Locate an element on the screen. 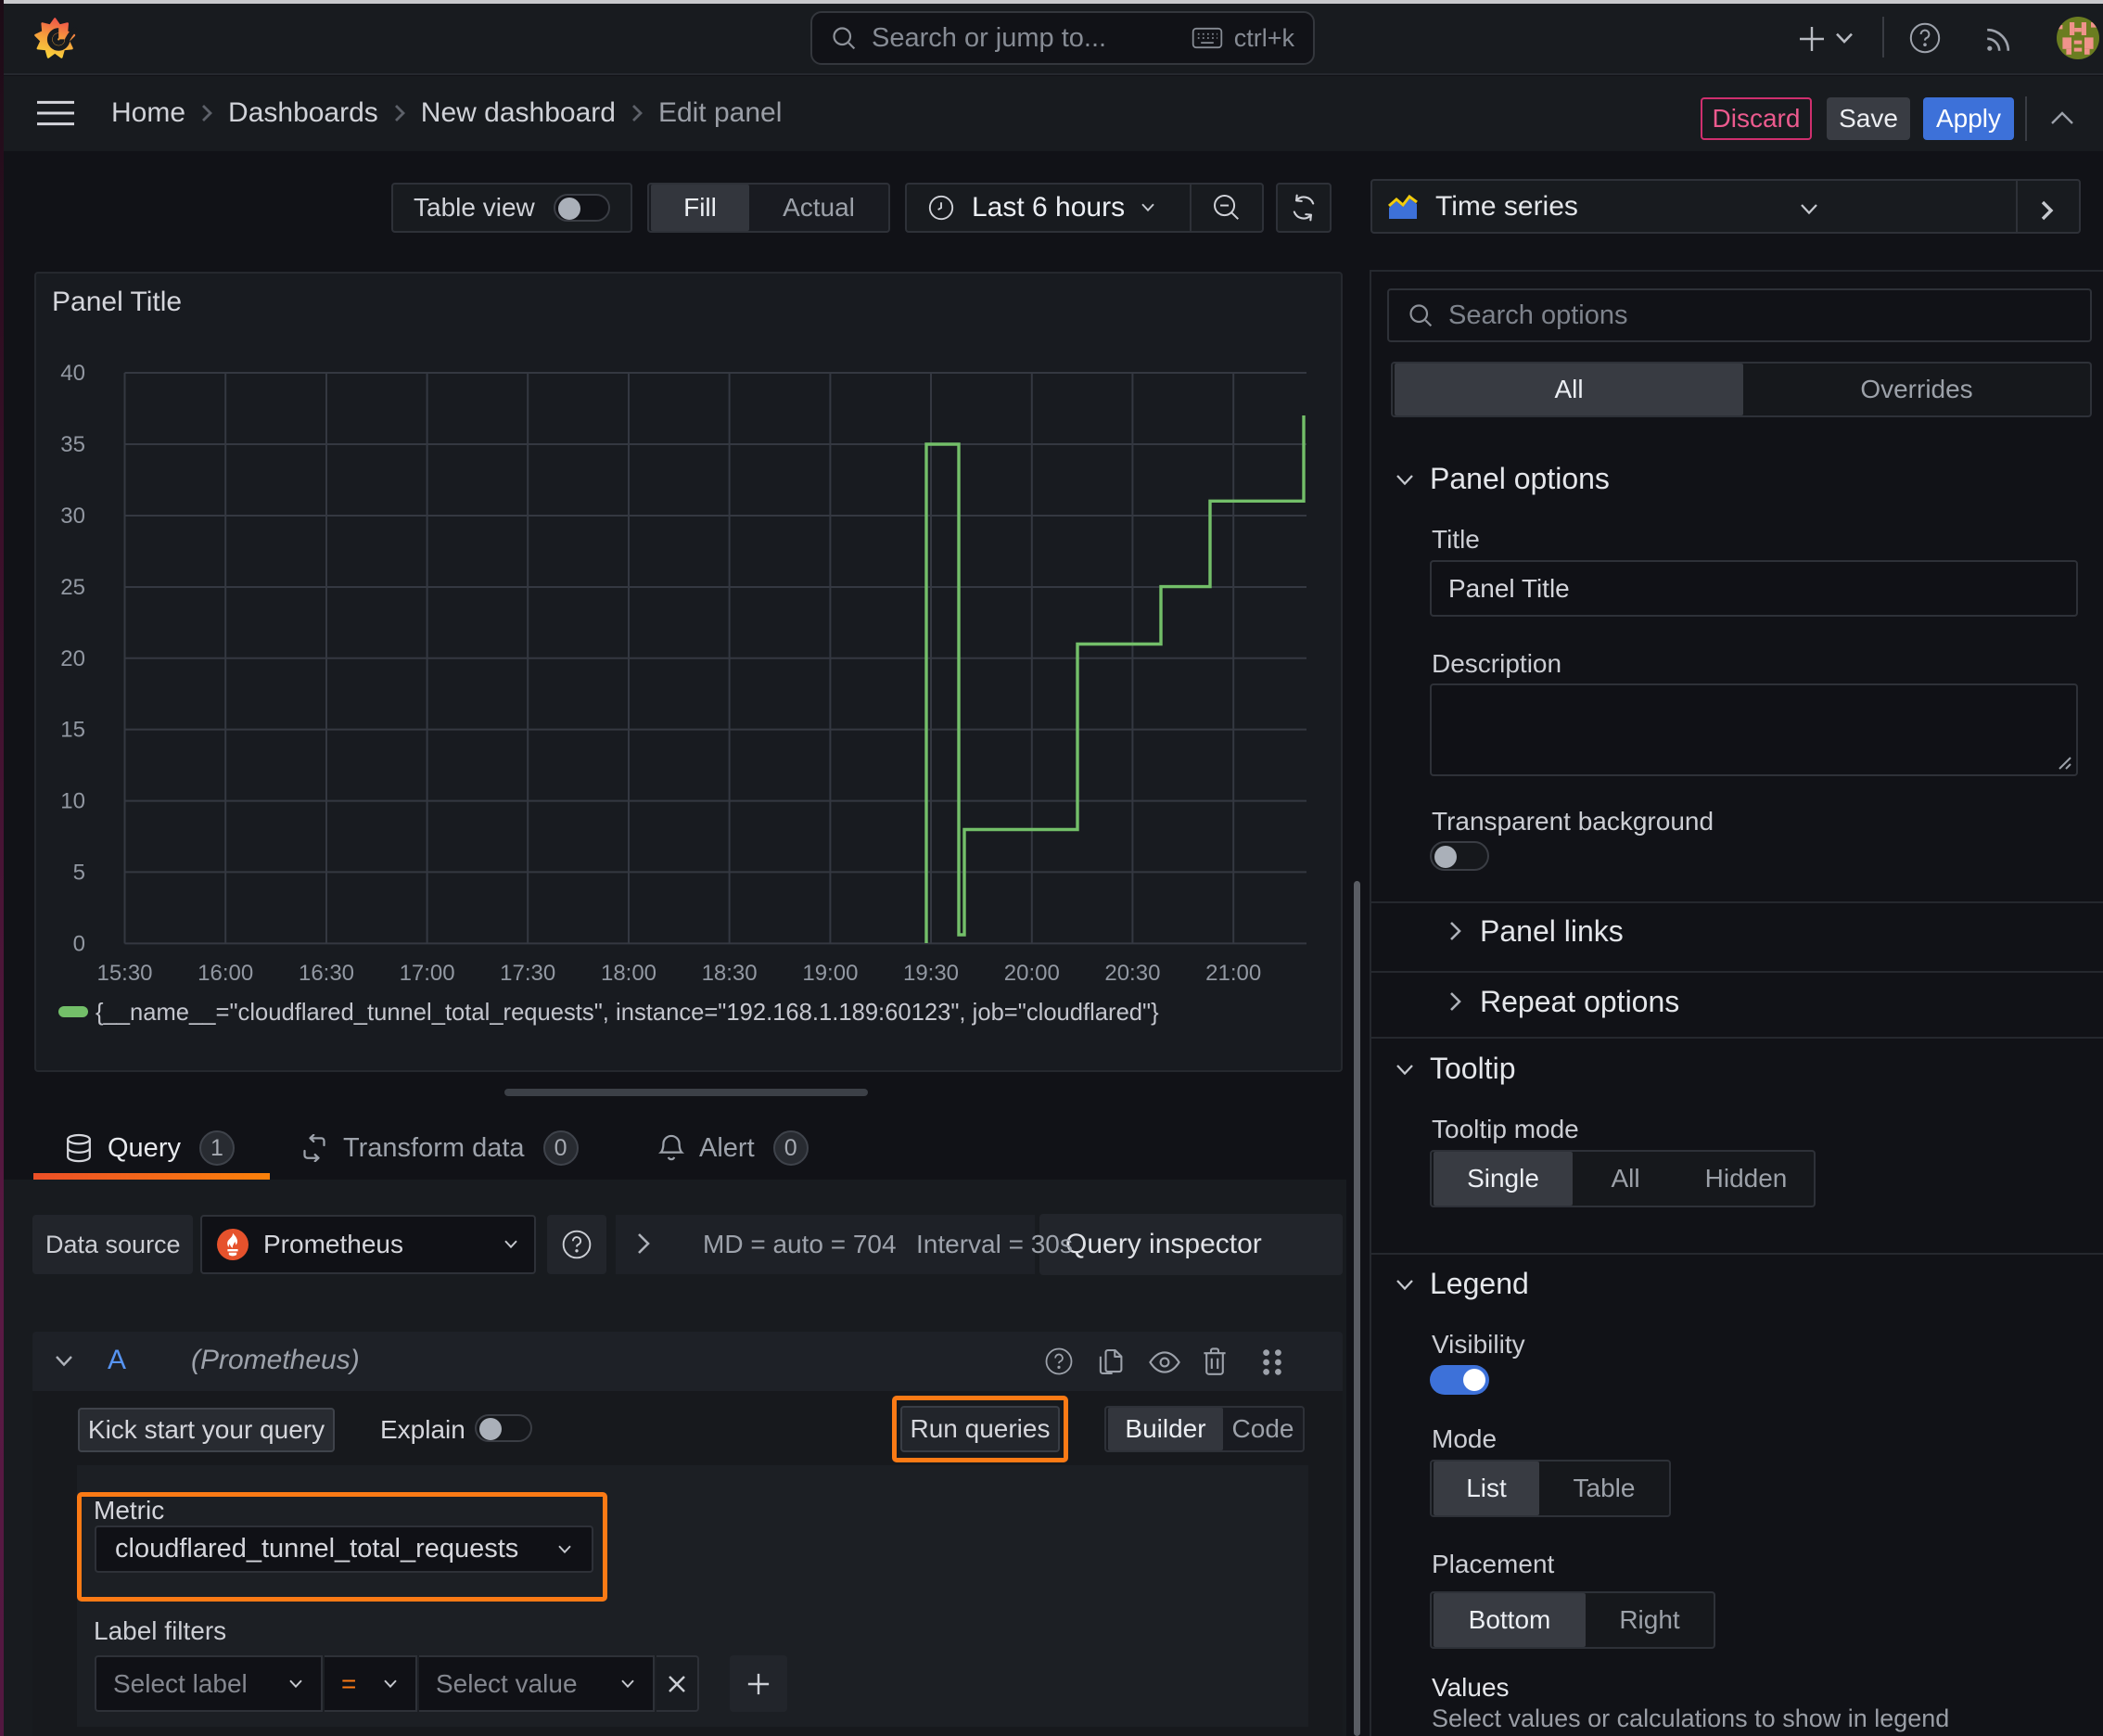  svg-text: 10 is located at coordinates (72, 801).